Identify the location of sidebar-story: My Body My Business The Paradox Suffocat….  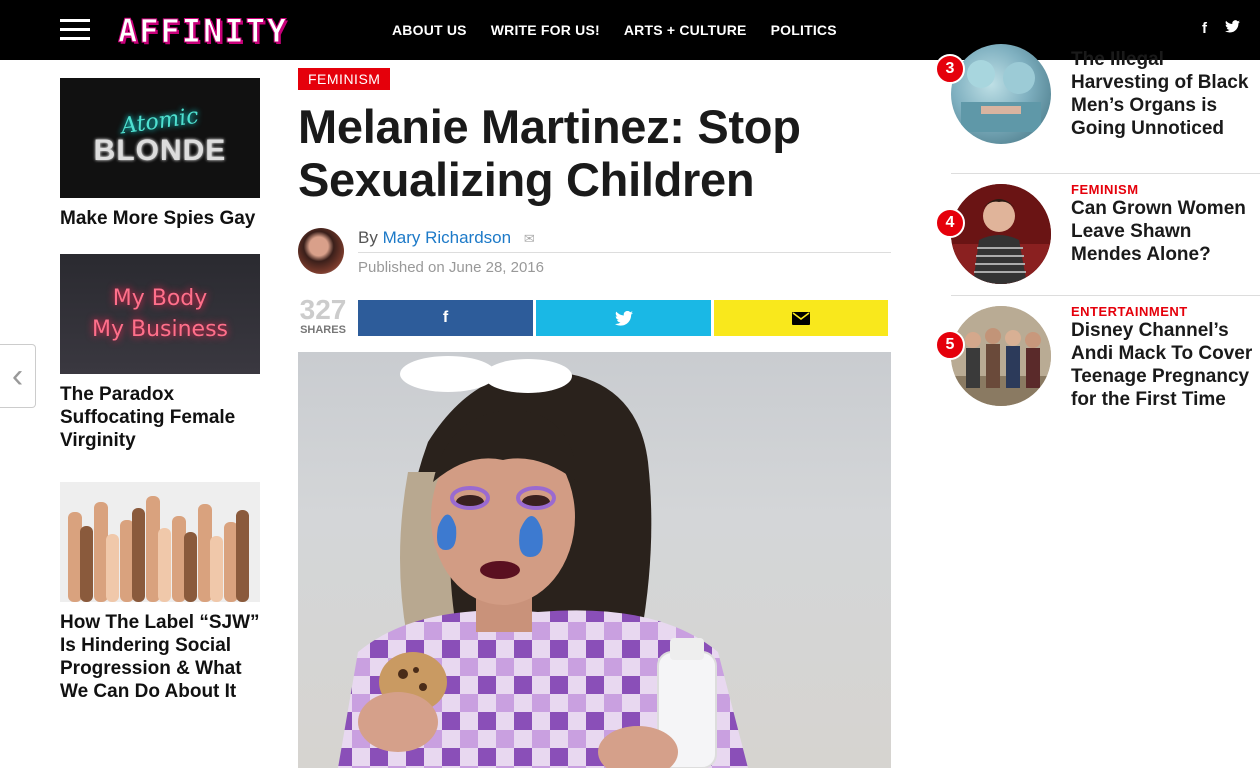
(160, 353).